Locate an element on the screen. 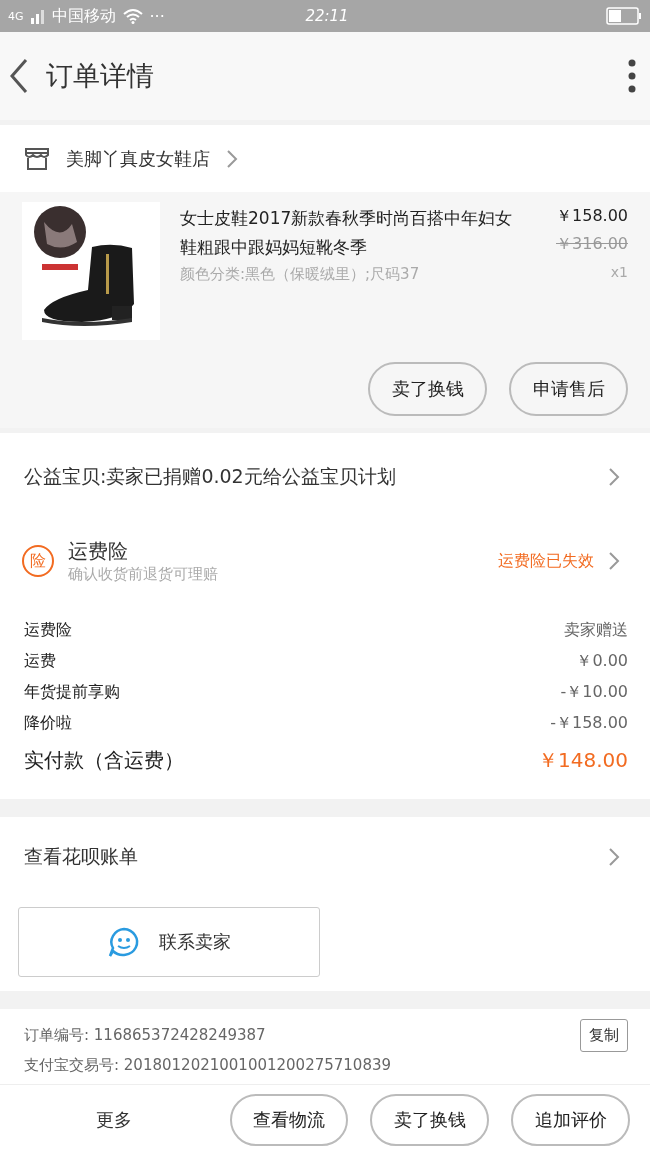 The image size is (650, 1155). original-price: ￥316.00 is located at coordinates (592, 244).